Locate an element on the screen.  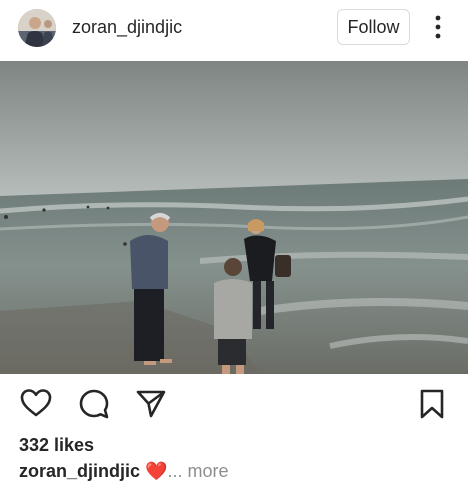
heart-icon is located at coordinates (36, 405).